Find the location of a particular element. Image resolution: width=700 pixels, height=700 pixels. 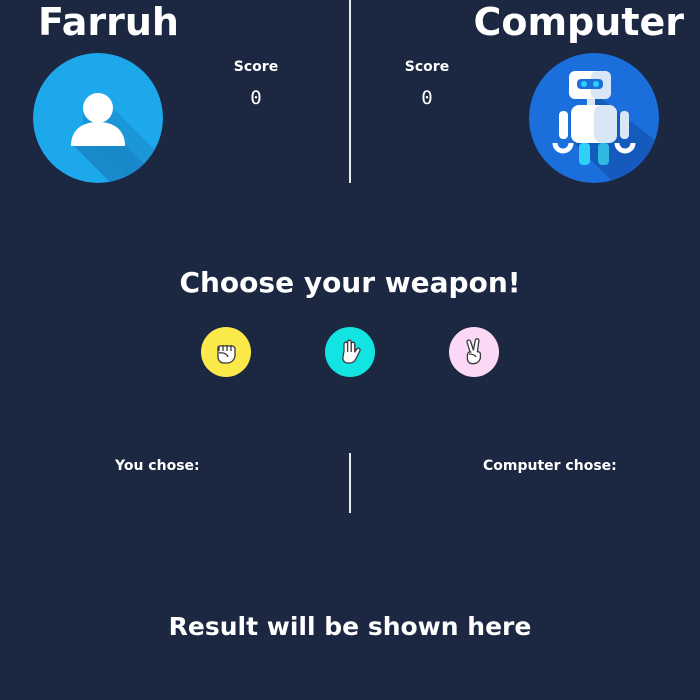

player-score-label: Score is located at coordinates (256, 67).